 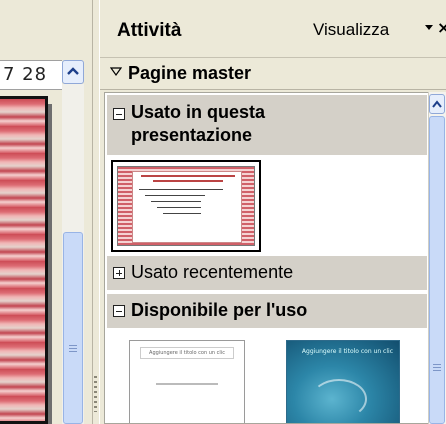 I want to click on dropdown-arrow-icon, so click(x=429, y=27).